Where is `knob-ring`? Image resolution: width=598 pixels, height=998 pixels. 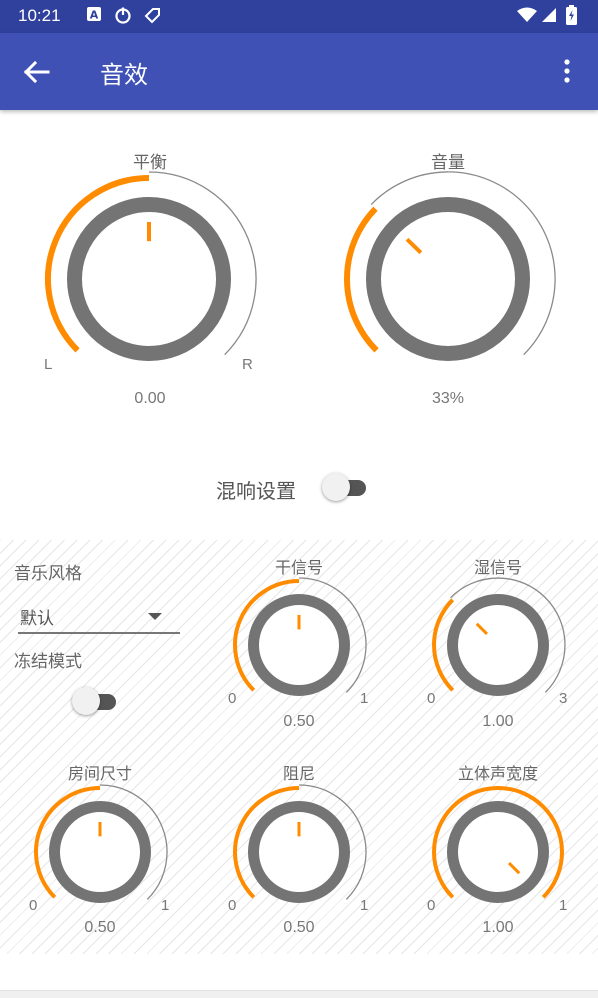 knob-ring is located at coordinates (498, 852).